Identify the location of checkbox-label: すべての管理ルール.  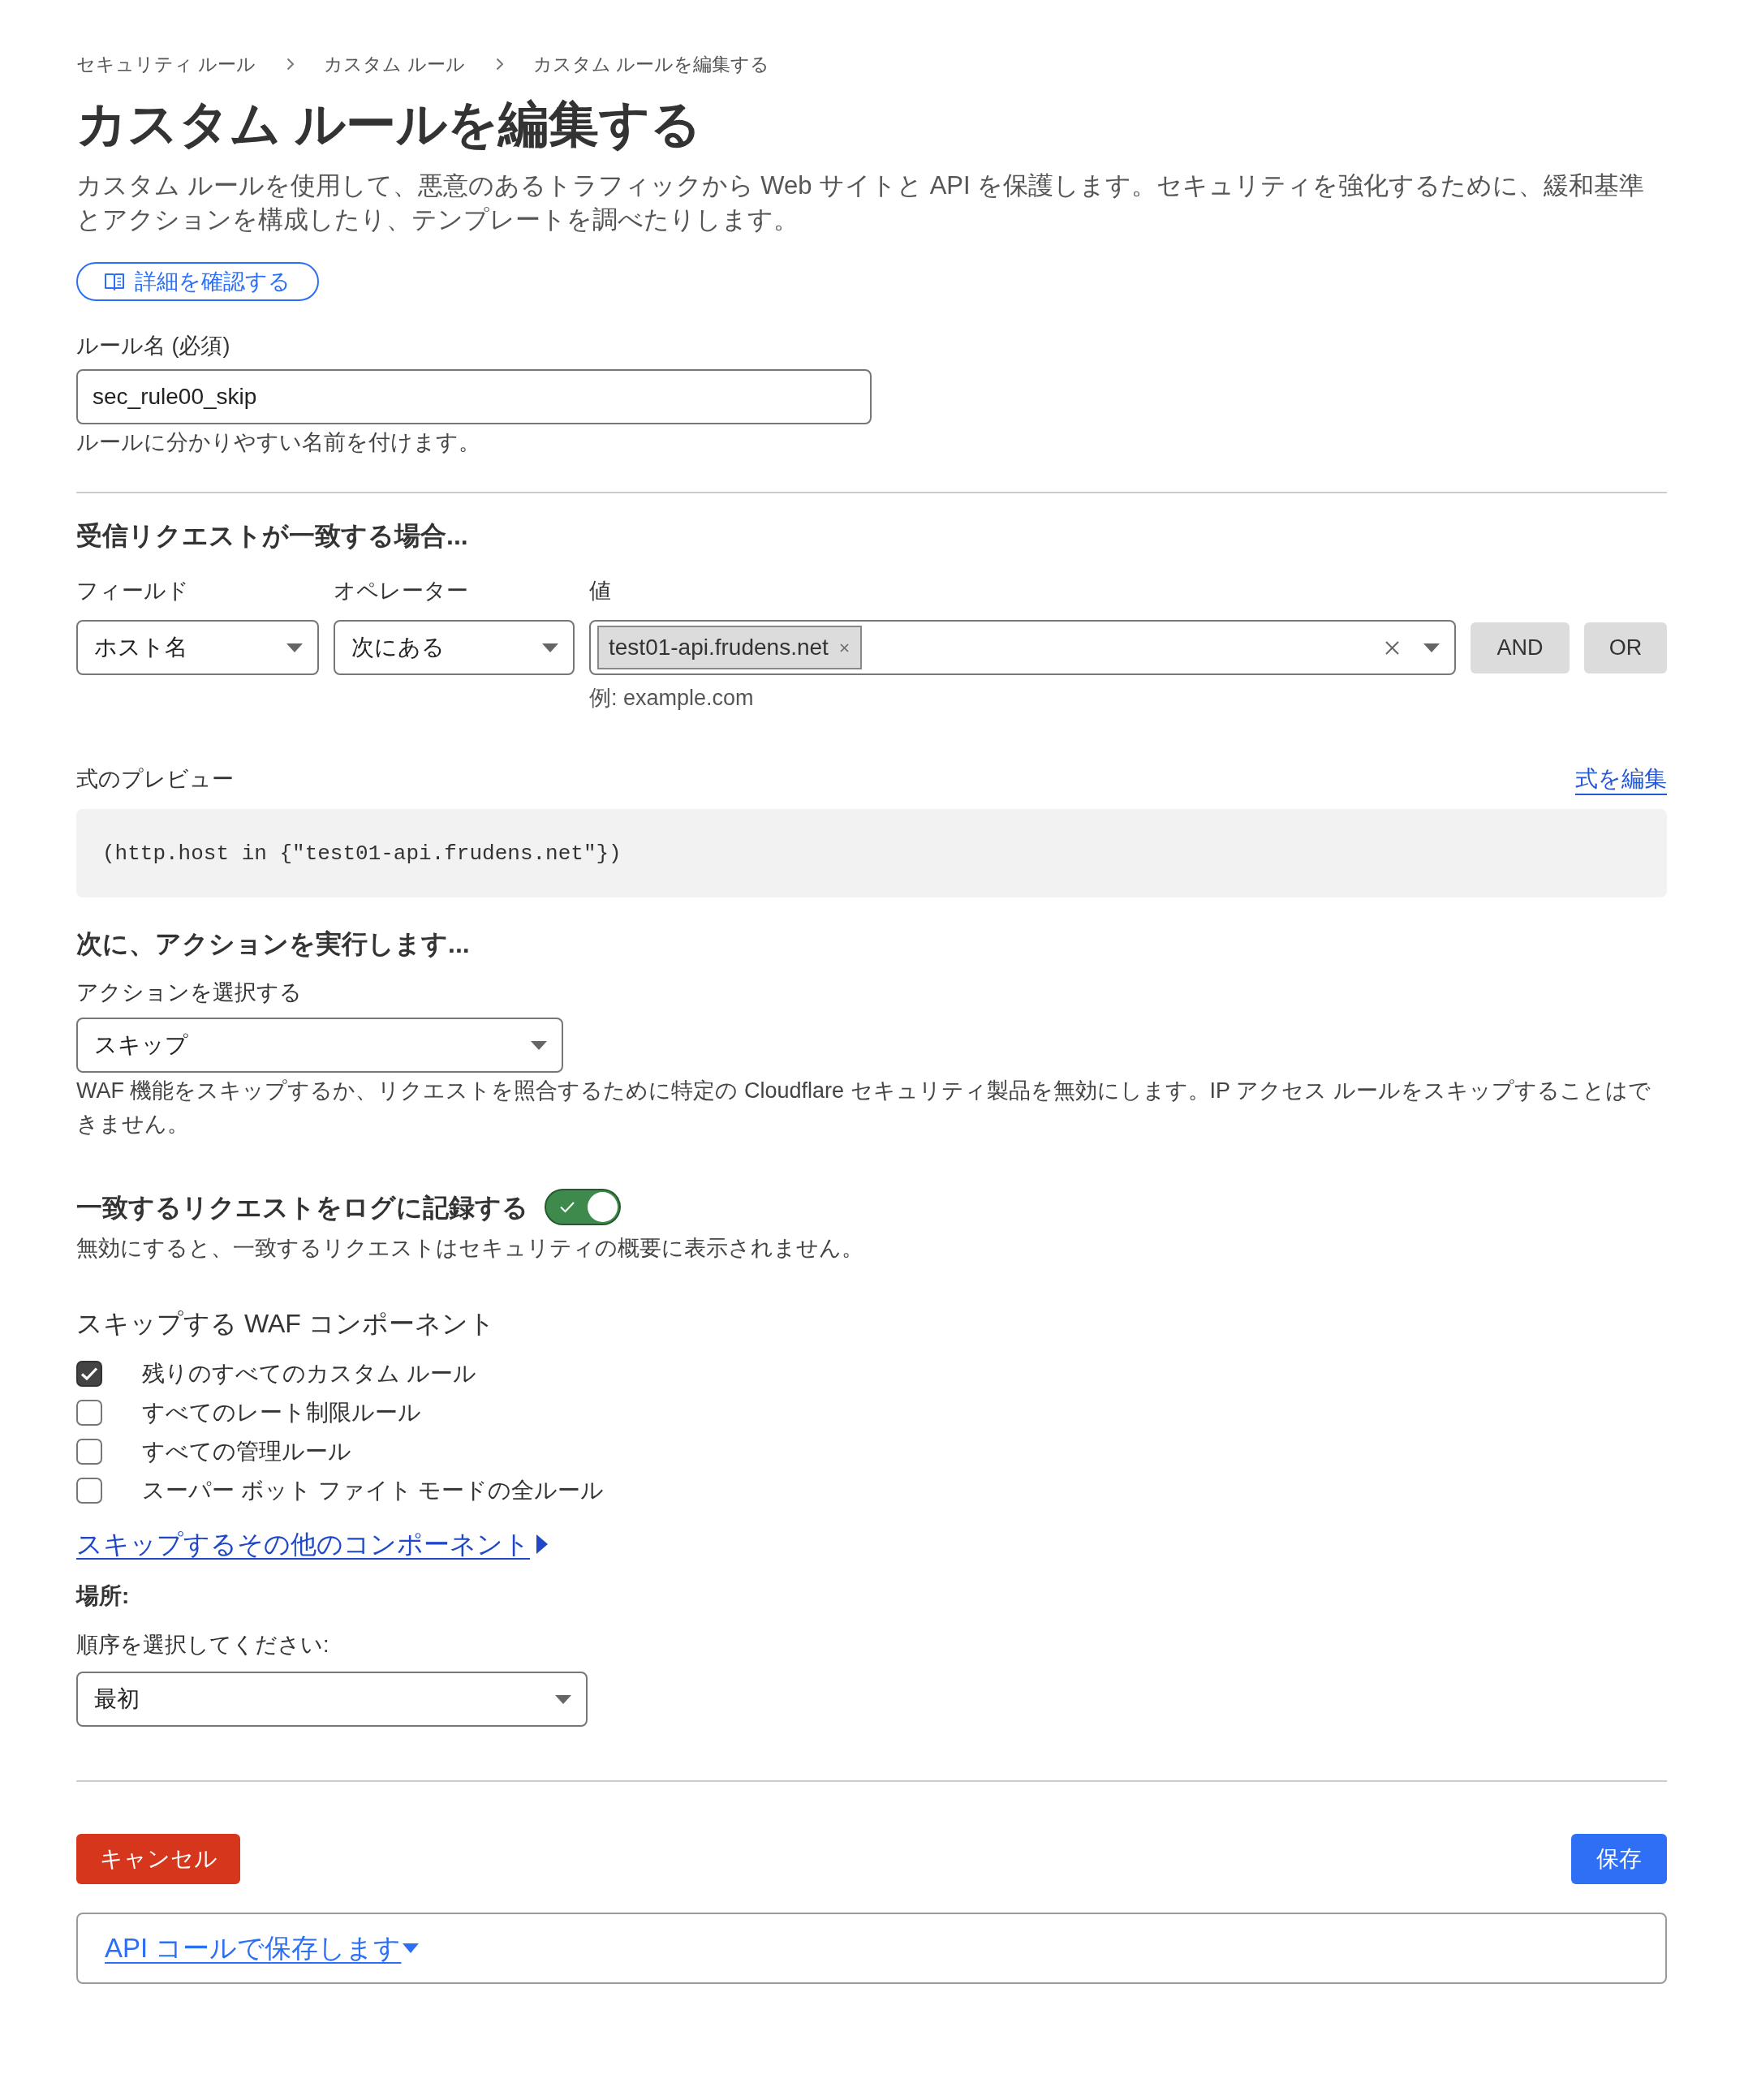
(247, 1451).